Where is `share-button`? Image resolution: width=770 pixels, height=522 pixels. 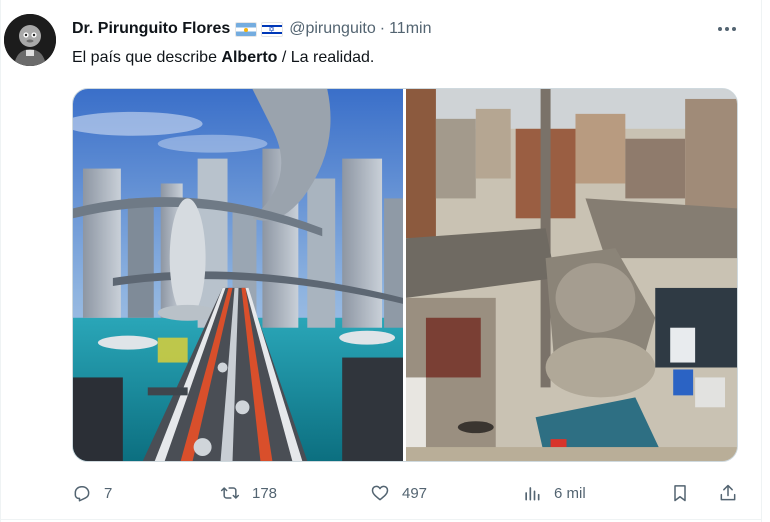
share-button is located at coordinates (728, 493).